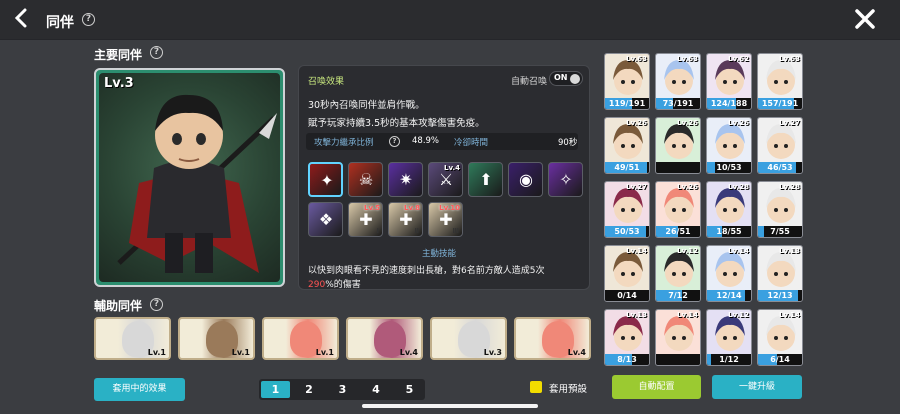 The image size is (900, 414). What do you see at coordinates (197, 183) in the screenshot?
I see `lancer-character-art` at bounding box center [197, 183].